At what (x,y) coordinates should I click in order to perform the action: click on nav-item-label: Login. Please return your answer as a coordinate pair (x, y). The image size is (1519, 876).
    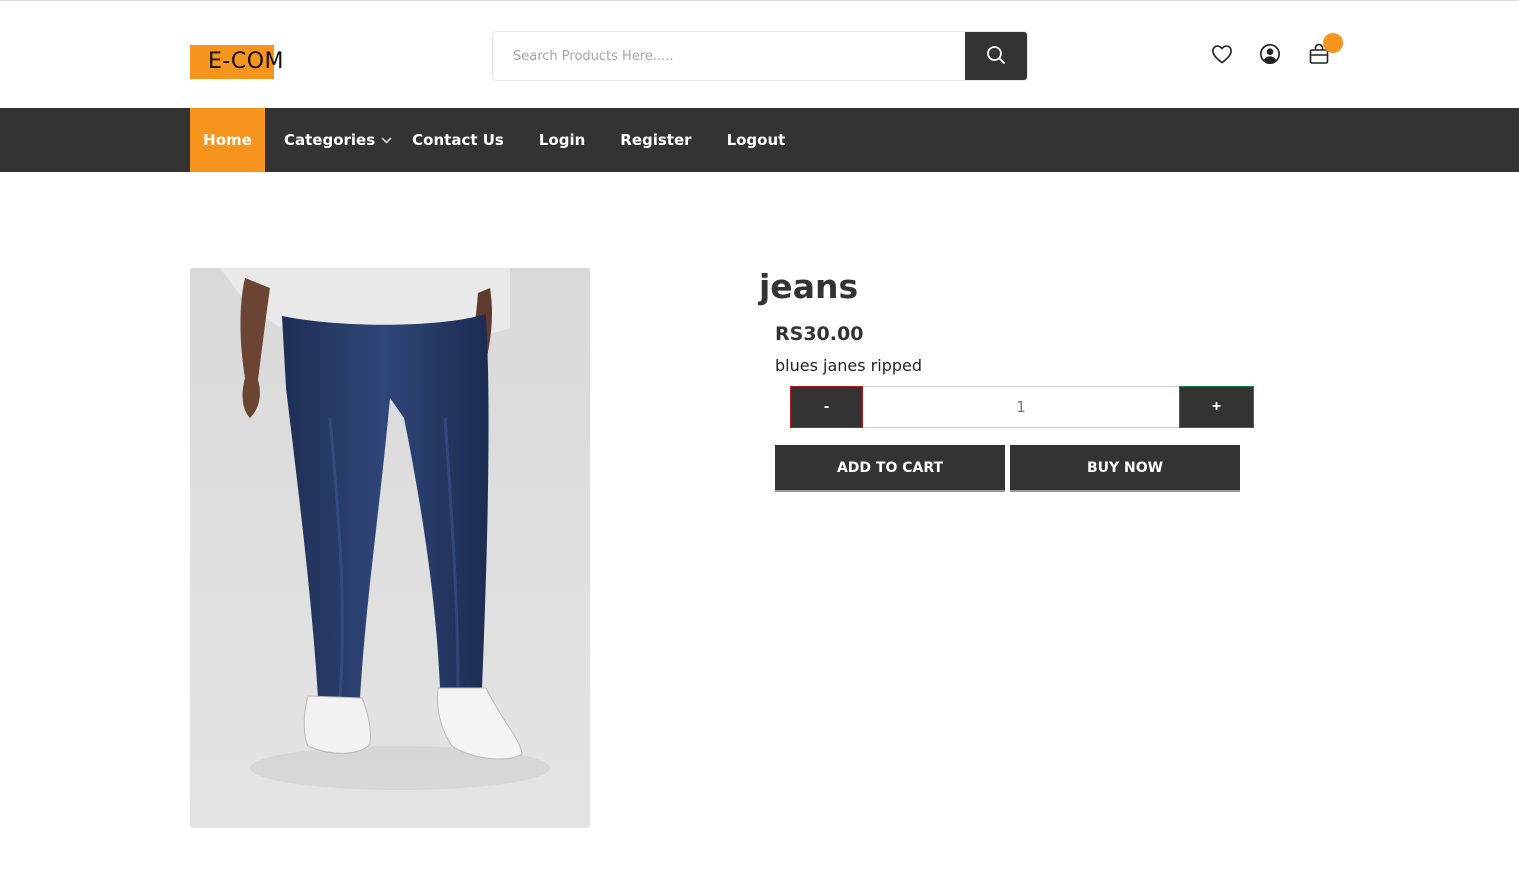
    Looking at the image, I should click on (562, 140).